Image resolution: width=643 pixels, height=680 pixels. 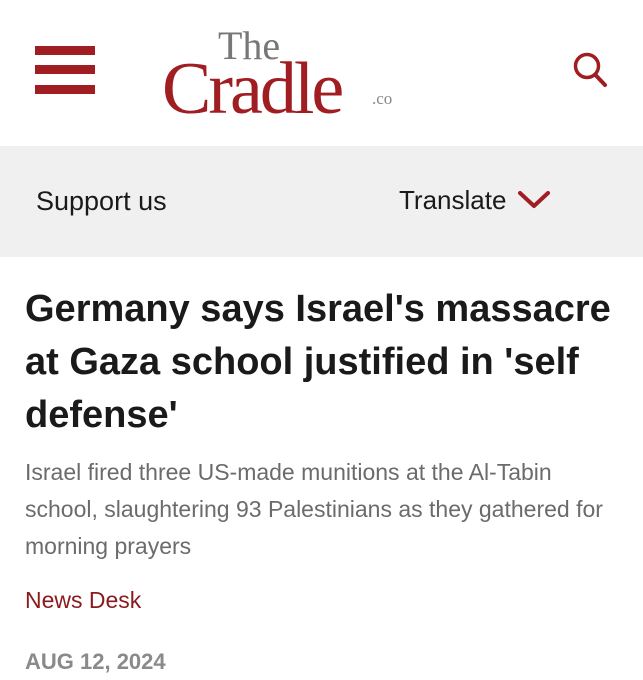 I want to click on chevron-down-icon, so click(x=533, y=199).